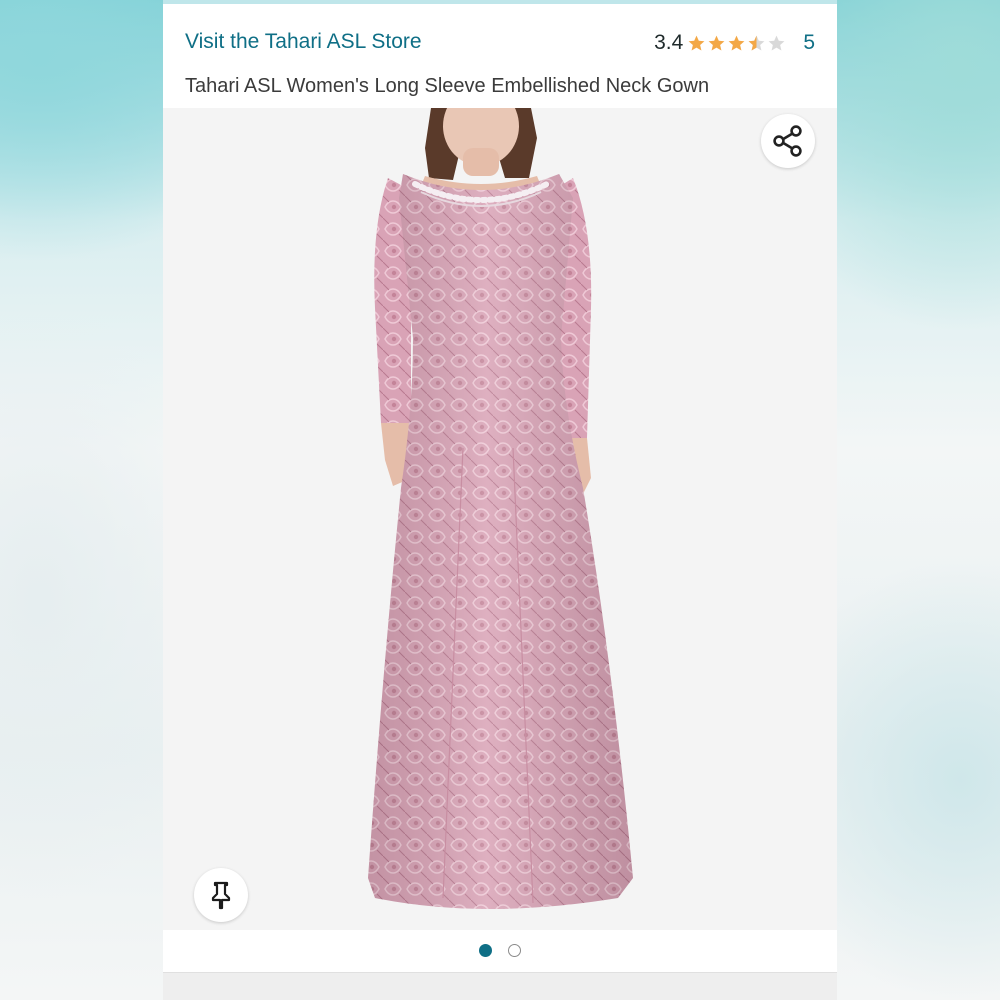  What do you see at coordinates (500, 986) in the screenshot?
I see `bottom-divider` at bounding box center [500, 986].